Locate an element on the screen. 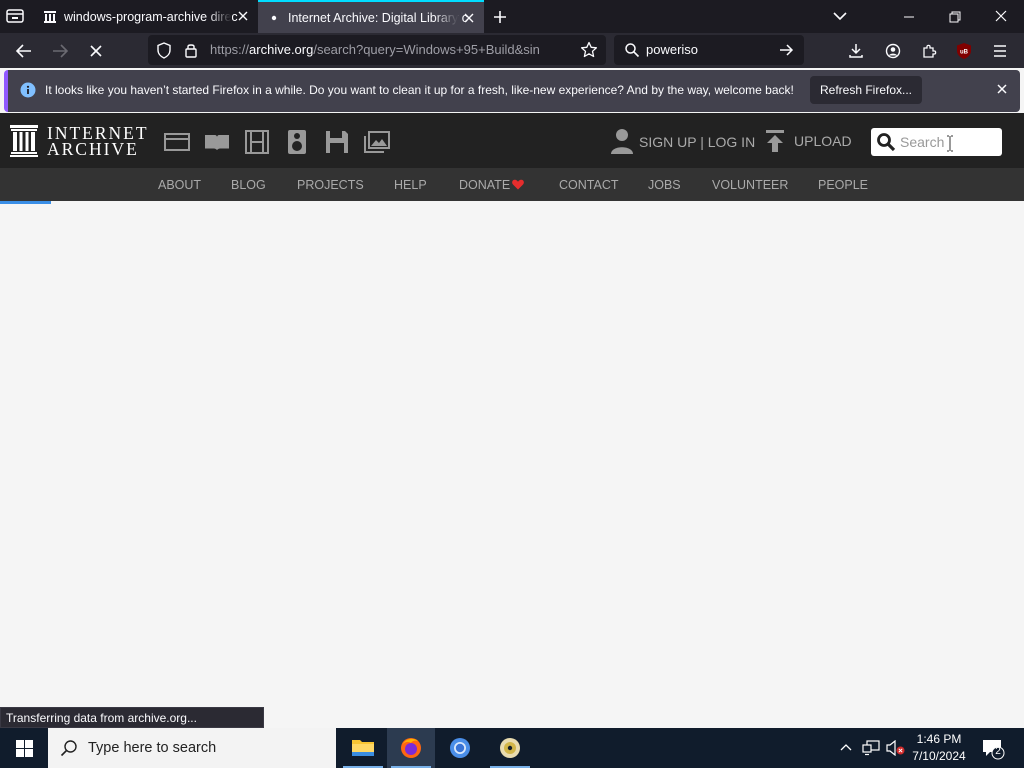  sign-up-login-link: SIGN UP | LOG IN is located at coordinates (697, 142).